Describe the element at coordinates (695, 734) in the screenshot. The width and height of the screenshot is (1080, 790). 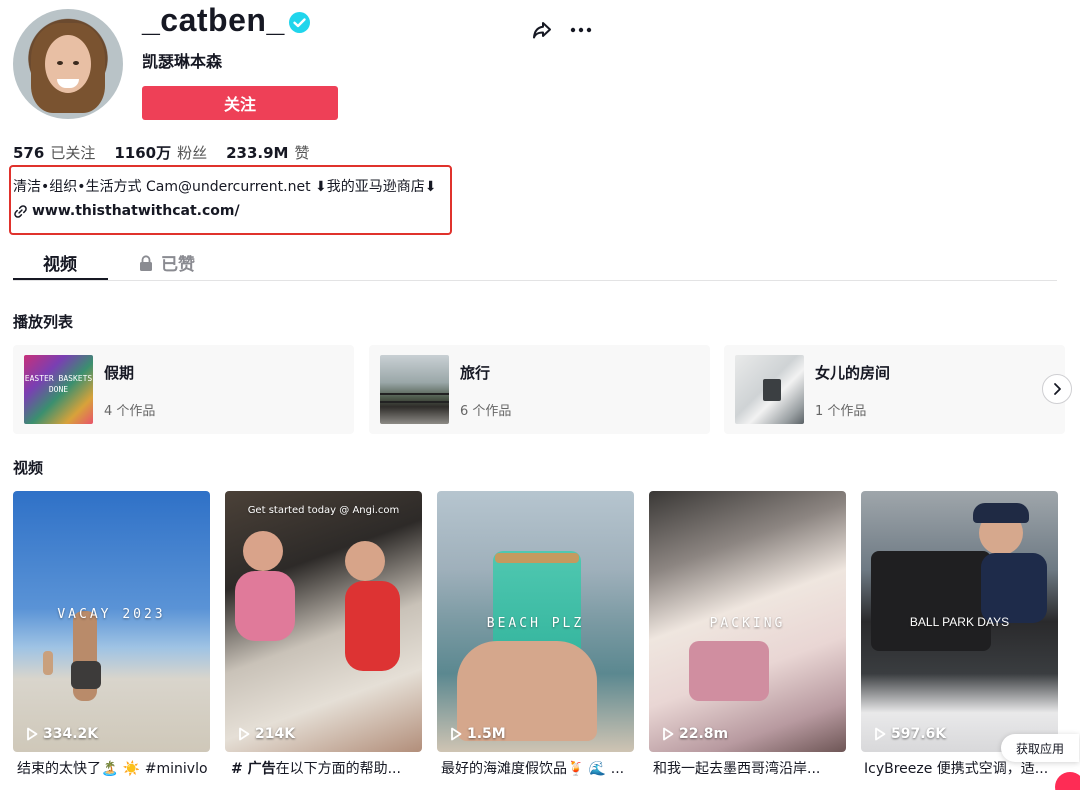
I see `video-views: 22.8m` at that location.